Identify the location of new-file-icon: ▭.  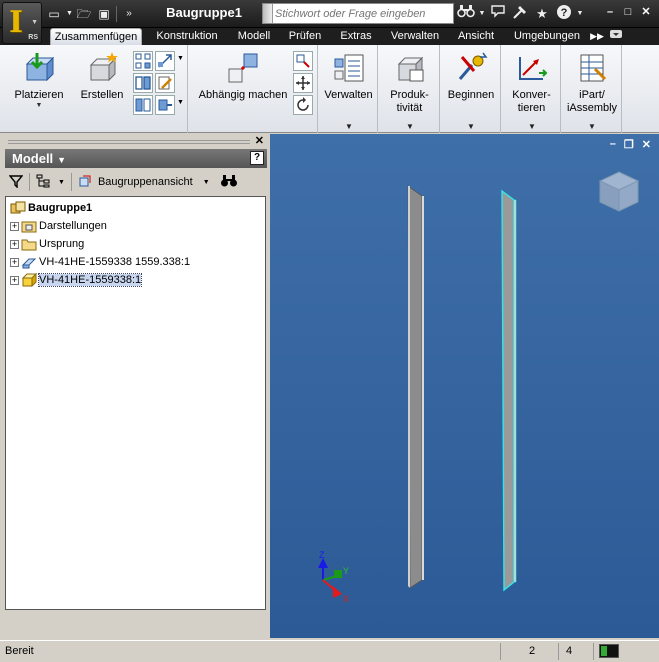
(54, 14).